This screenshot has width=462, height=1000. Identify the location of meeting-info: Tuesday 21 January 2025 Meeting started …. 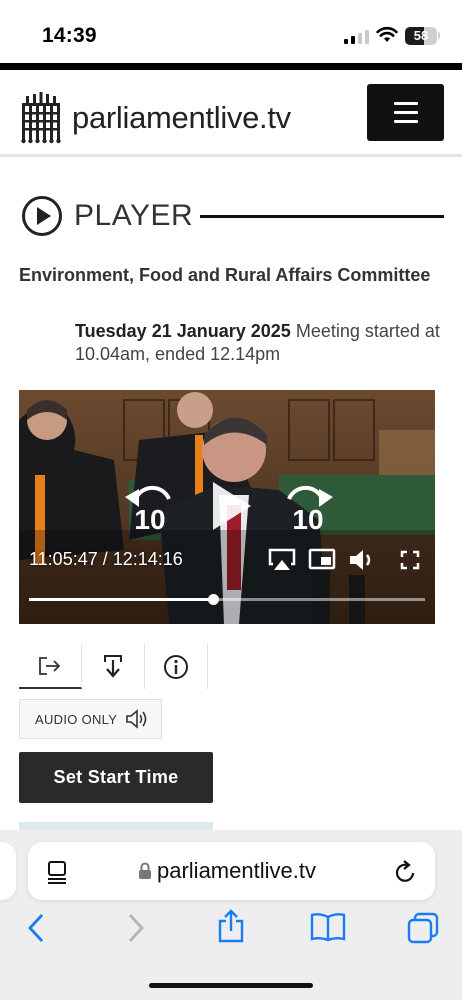
(260, 343).